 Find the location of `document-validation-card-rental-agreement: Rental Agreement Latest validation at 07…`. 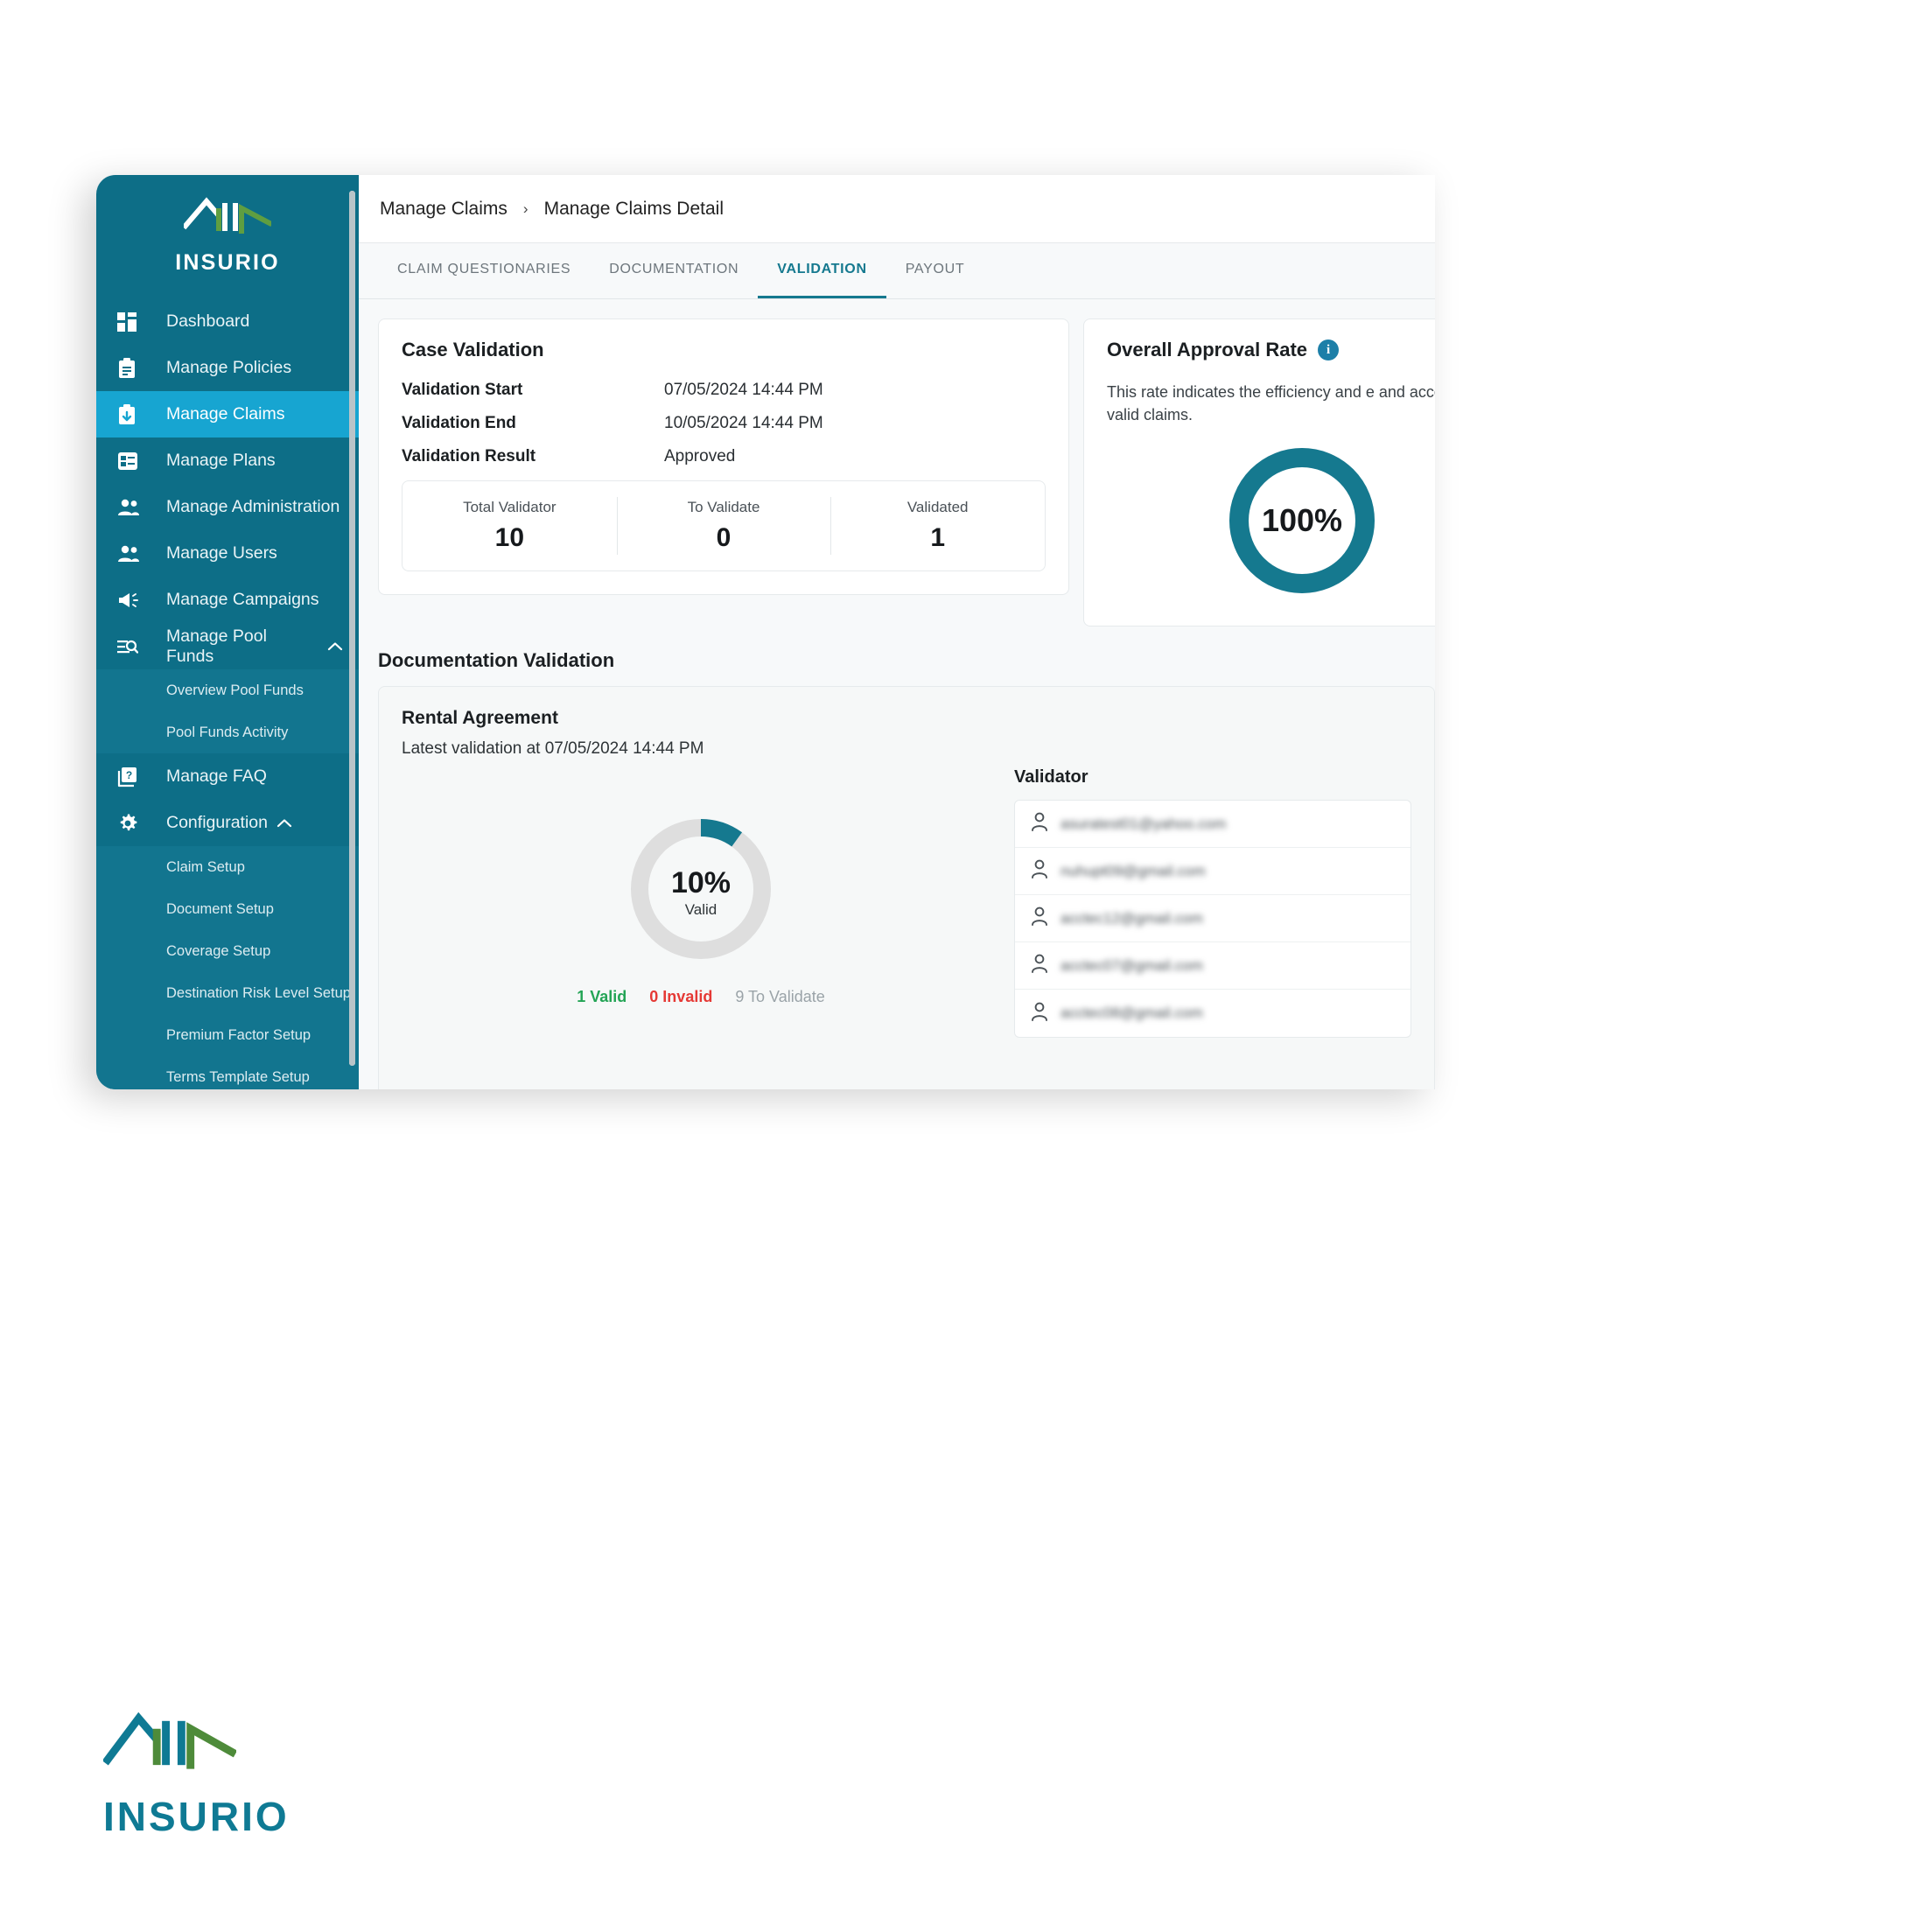

document-validation-card-rental-agreement: Rental Agreement Latest validation at 07… is located at coordinates (906, 887).